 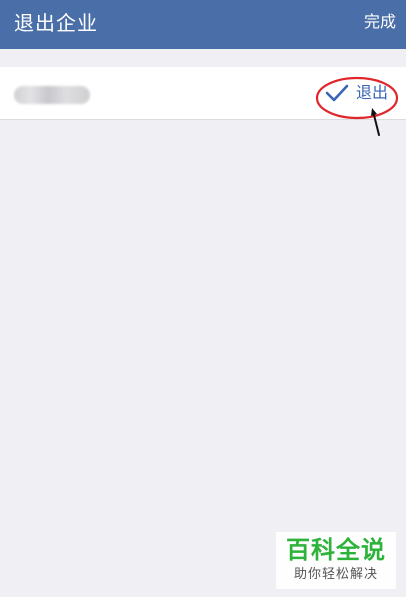 I want to click on watermark: 百科全说 助你轻松解决, so click(x=336, y=560).